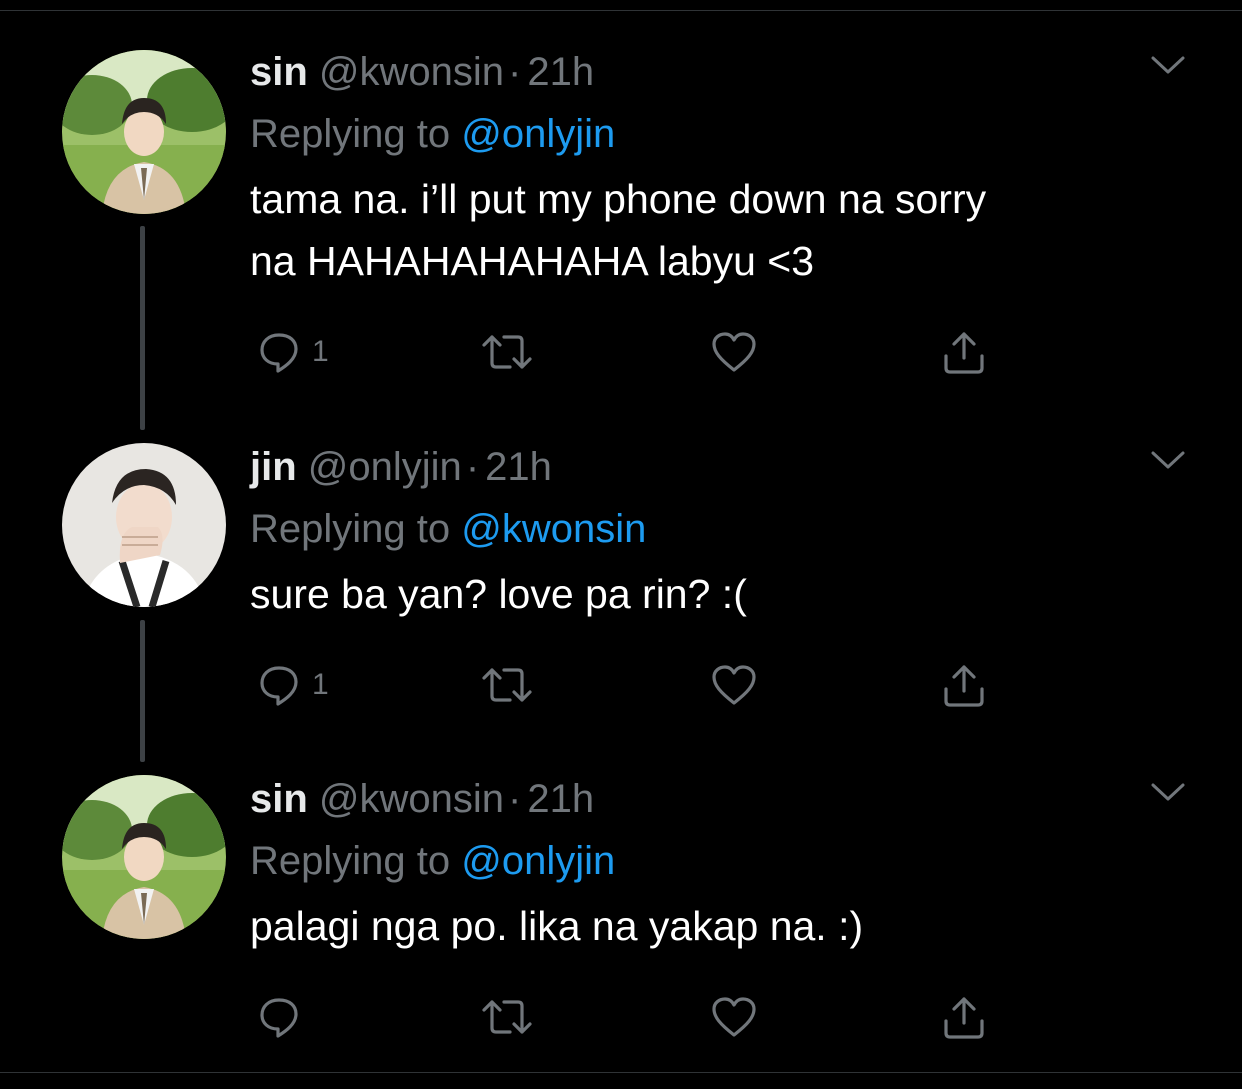 This screenshot has height=1089, width=1242. I want to click on tweet-text: sure ba yan? love pa rin? :(, so click(700, 594).